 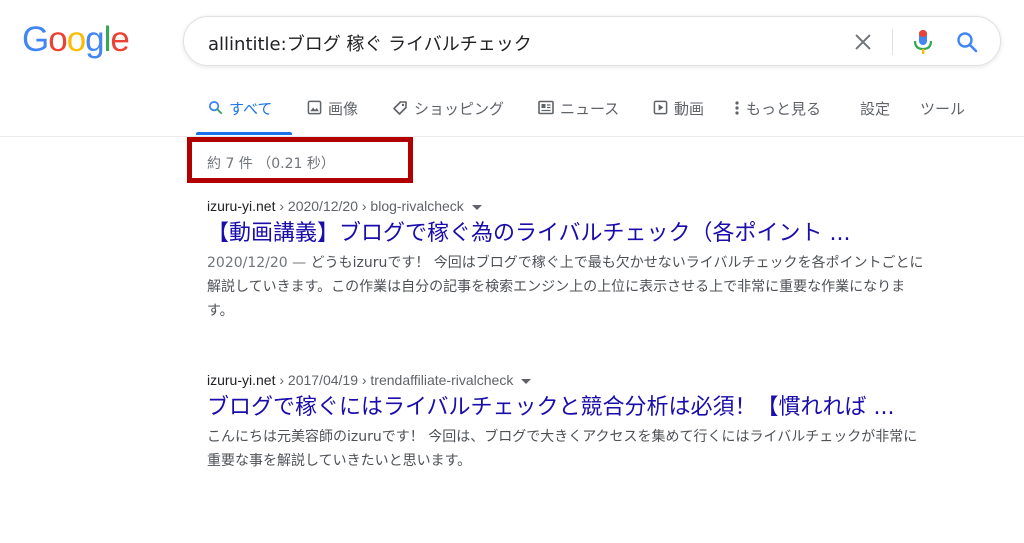 I want to click on tab-label: 設定, so click(x=875, y=109).